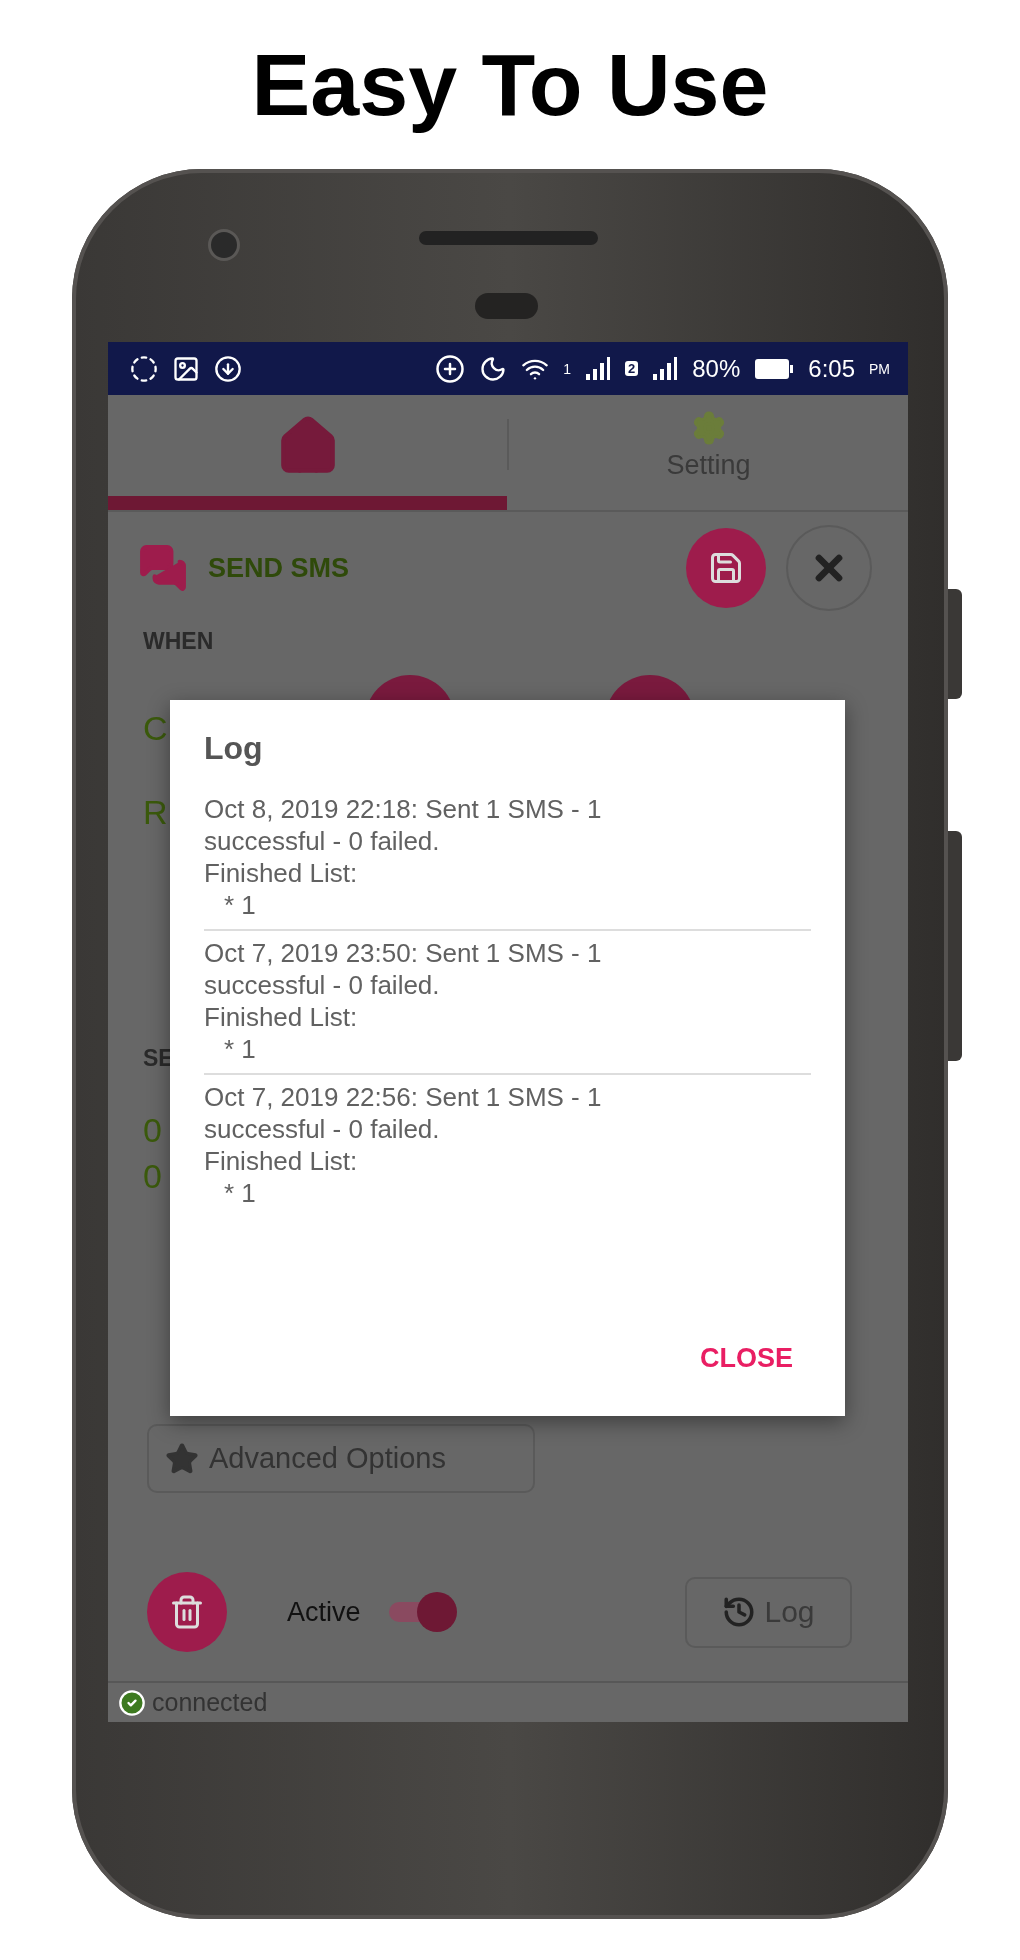 The width and height of the screenshot is (1020, 1960). Describe the element at coordinates (155, 728) in the screenshot. I see `when-option: C` at that location.